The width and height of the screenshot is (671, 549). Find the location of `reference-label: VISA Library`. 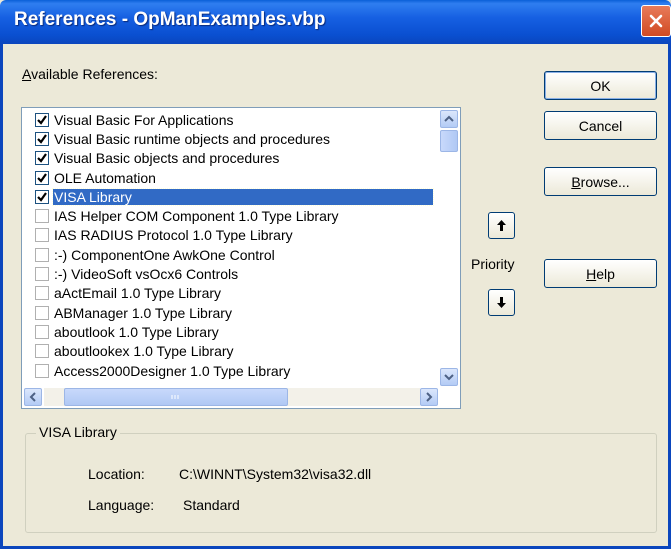

reference-label: VISA Library is located at coordinates (243, 196).